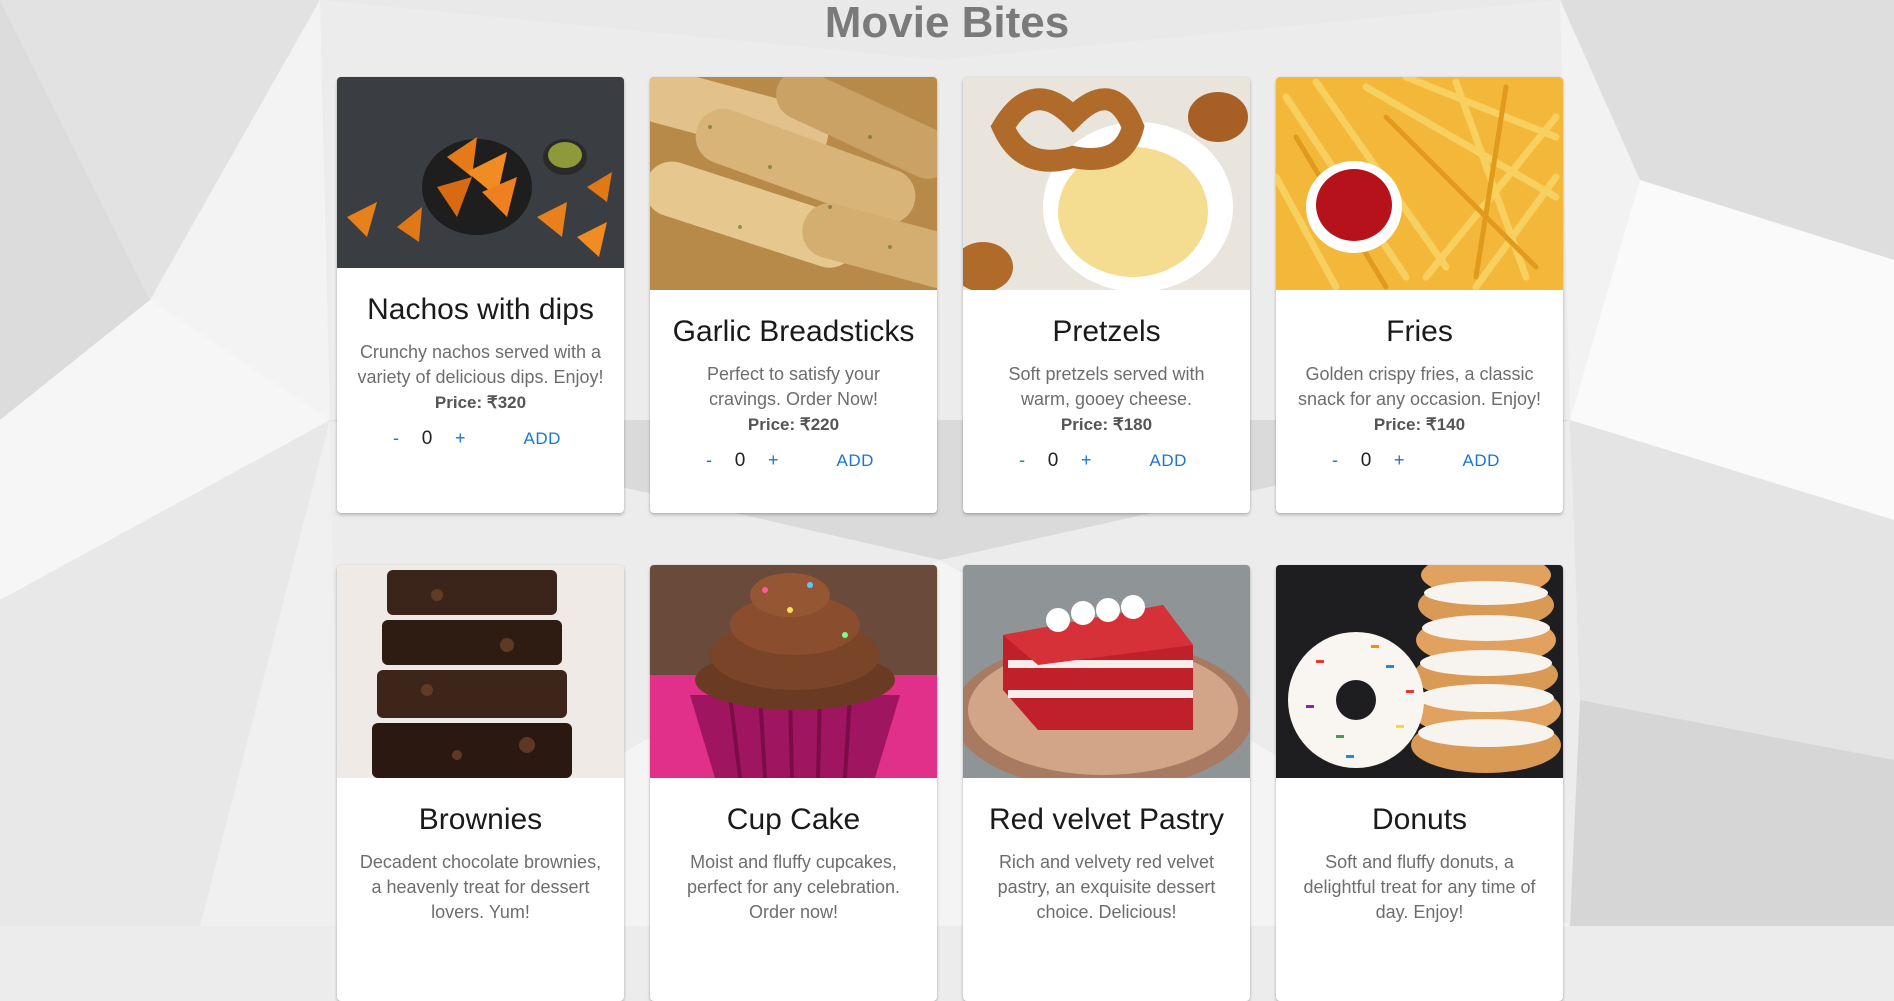  I want to click on item-name: Cup Cake, so click(793, 819).